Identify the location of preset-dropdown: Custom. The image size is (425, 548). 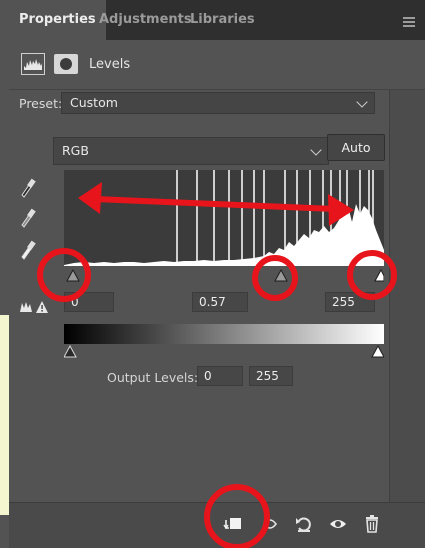
(218, 103).